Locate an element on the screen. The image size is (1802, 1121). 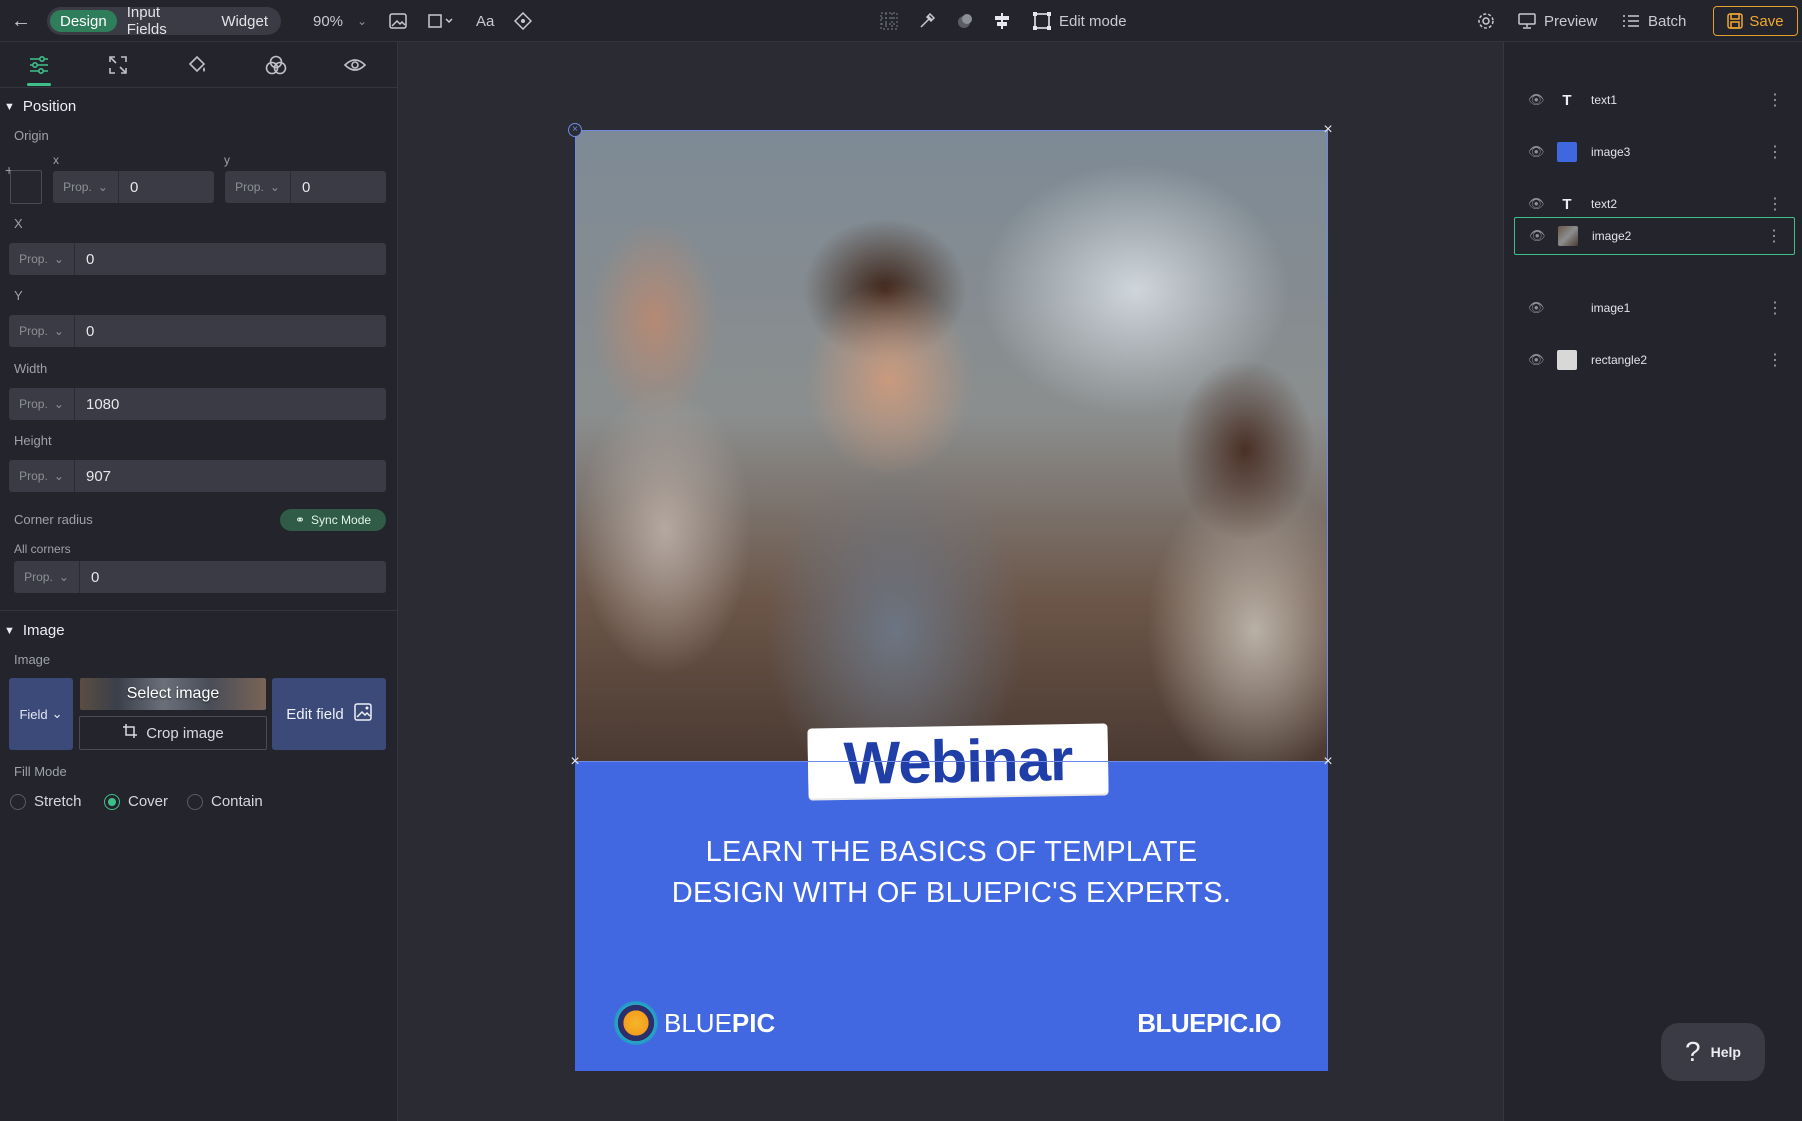
brand-logo-group: BLUEPIC is located at coordinates (694, 1023).